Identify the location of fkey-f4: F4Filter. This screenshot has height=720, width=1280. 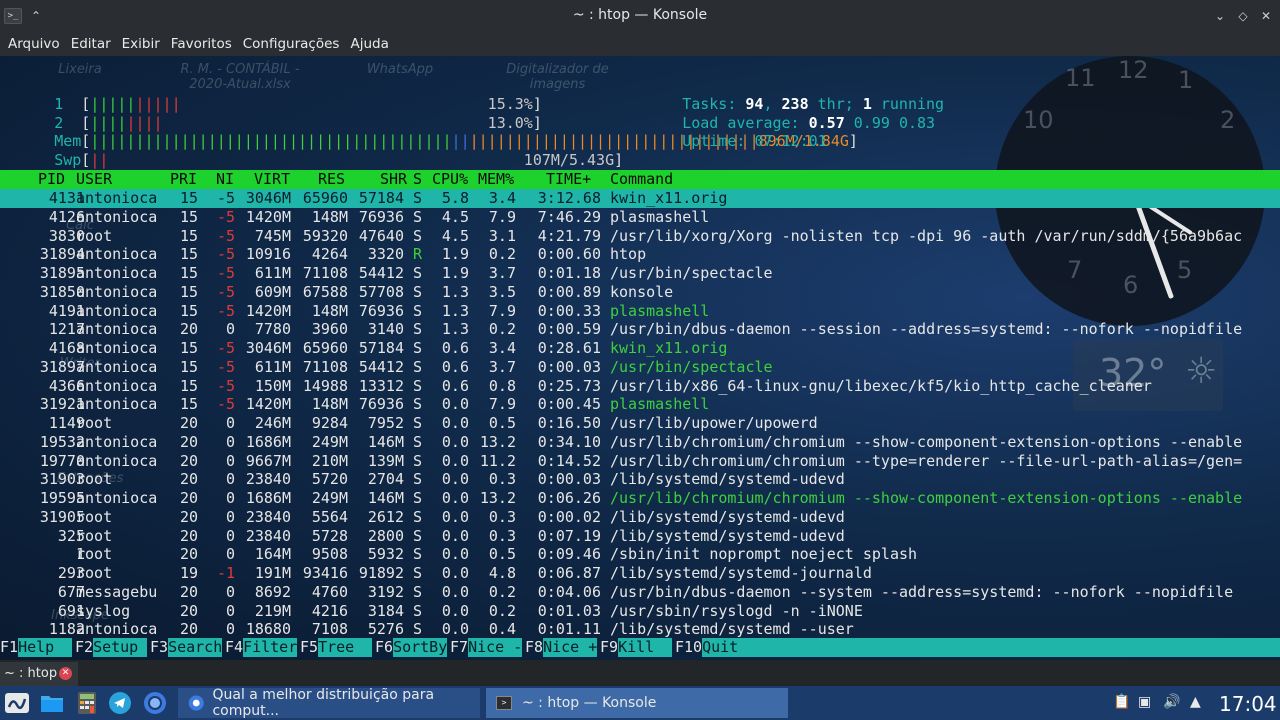
(261, 647).